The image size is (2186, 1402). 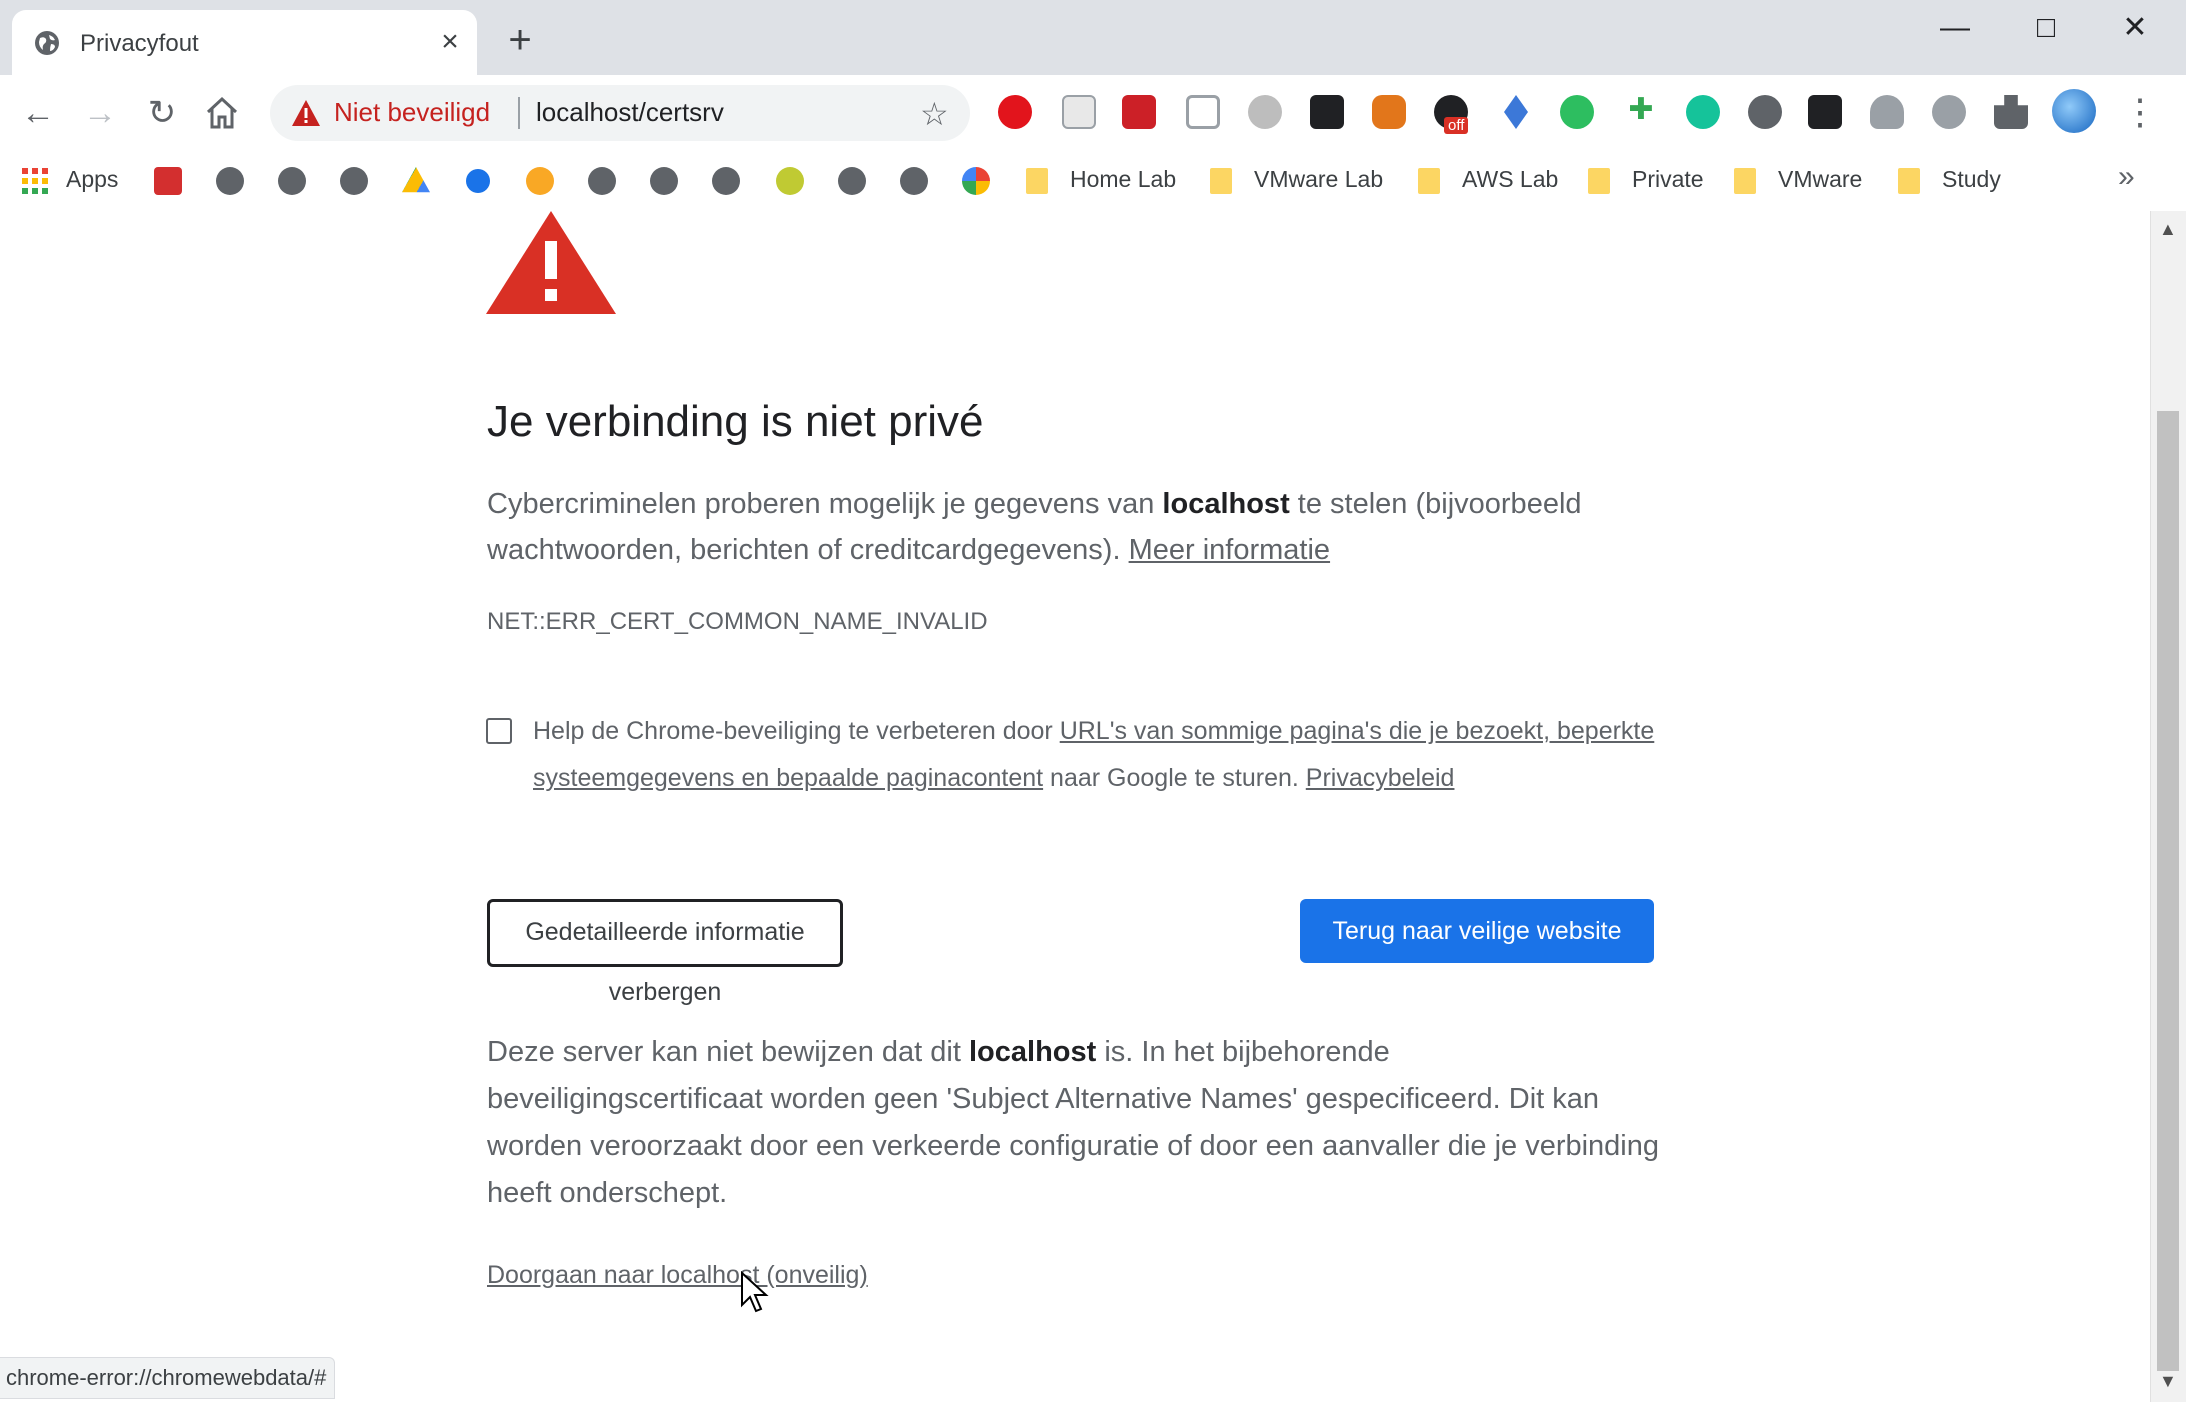 I want to click on scrollbar-thumb, so click(x=2168, y=891).